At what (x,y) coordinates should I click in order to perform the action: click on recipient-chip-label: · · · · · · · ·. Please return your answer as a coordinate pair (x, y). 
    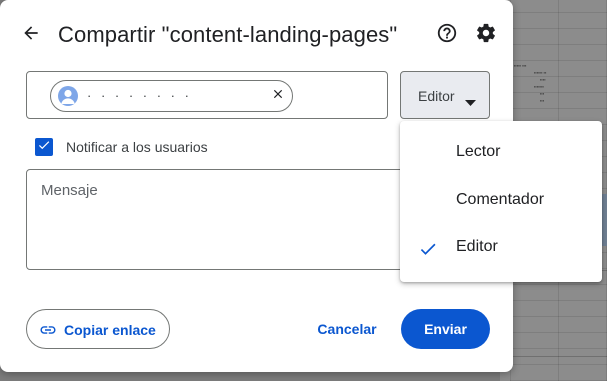
    Looking at the image, I should click on (139, 95).